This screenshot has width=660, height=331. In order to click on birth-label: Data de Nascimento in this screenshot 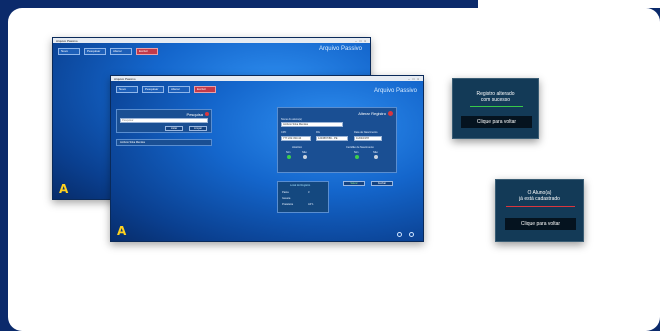, I will do `click(366, 132)`.